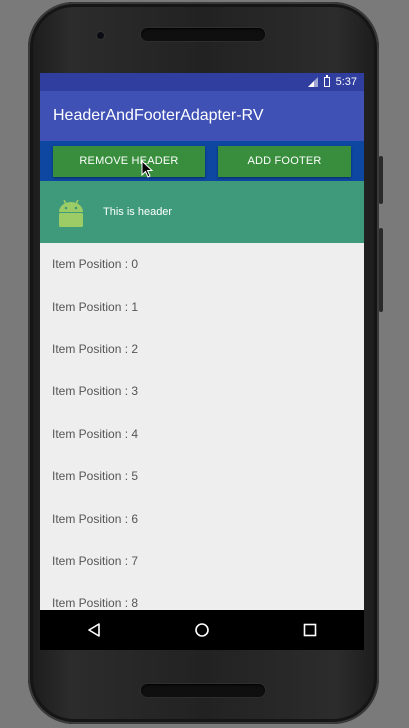 The image size is (409, 728). Describe the element at coordinates (381, 180) in the screenshot. I see `power-button` at that location.